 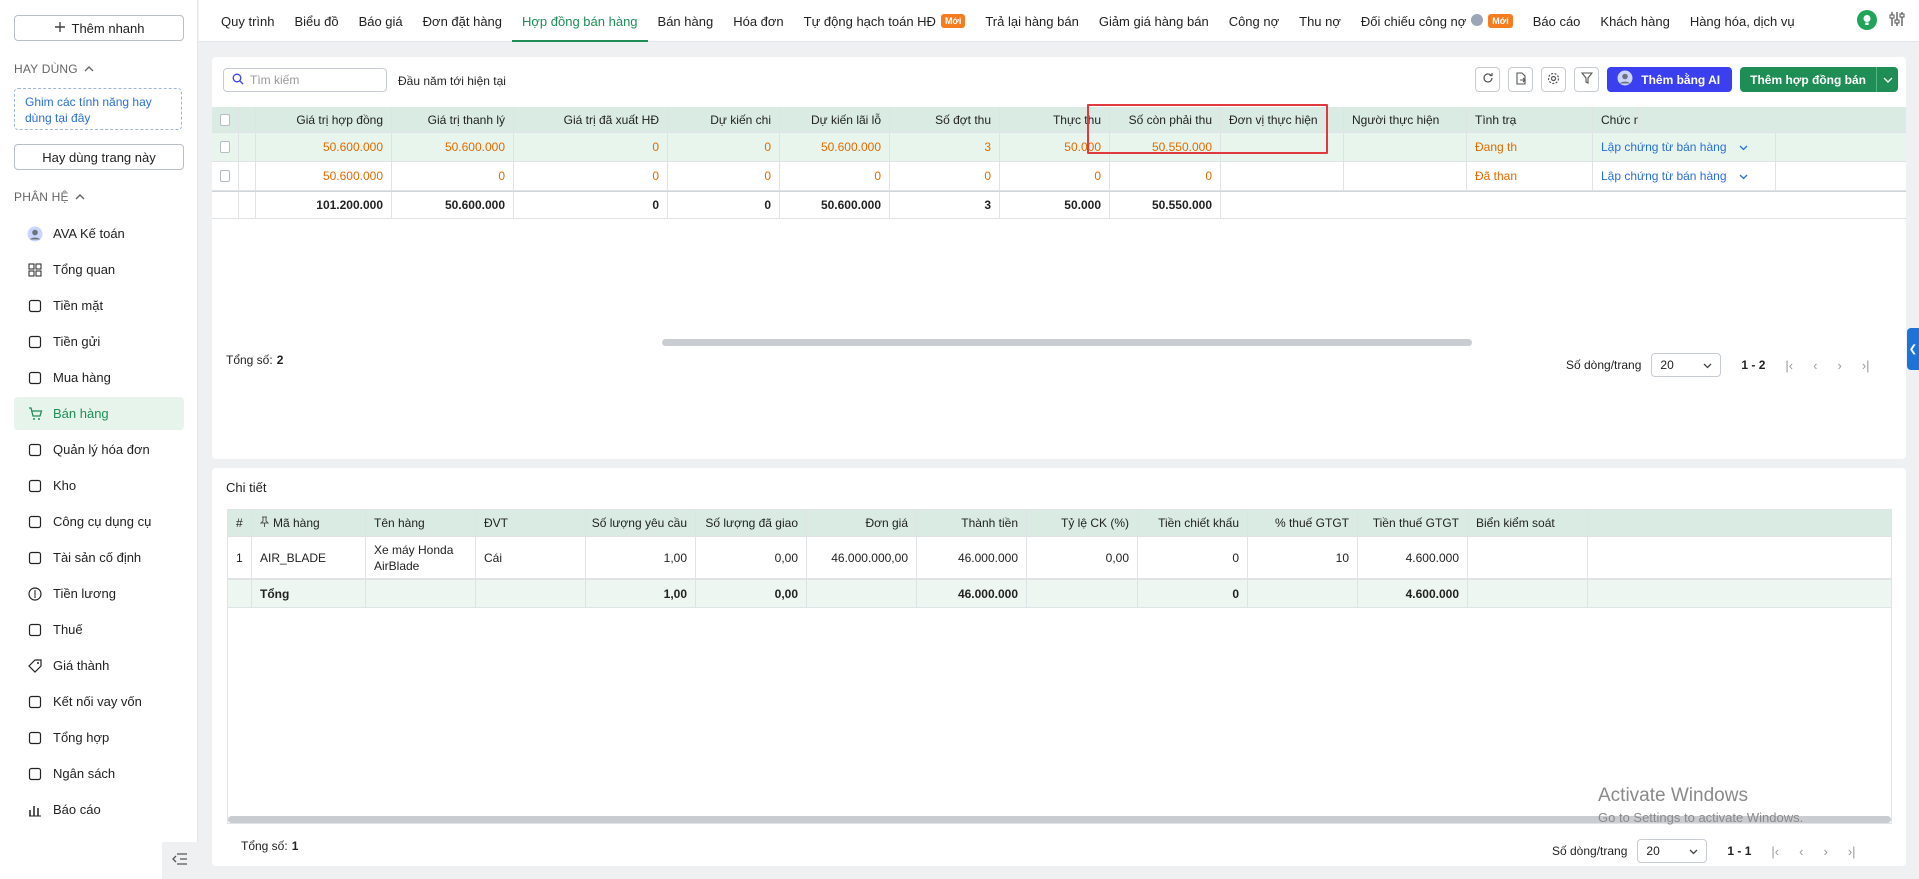 I want to click on horizontal-scrollbar, so click(x=1067, y=342).